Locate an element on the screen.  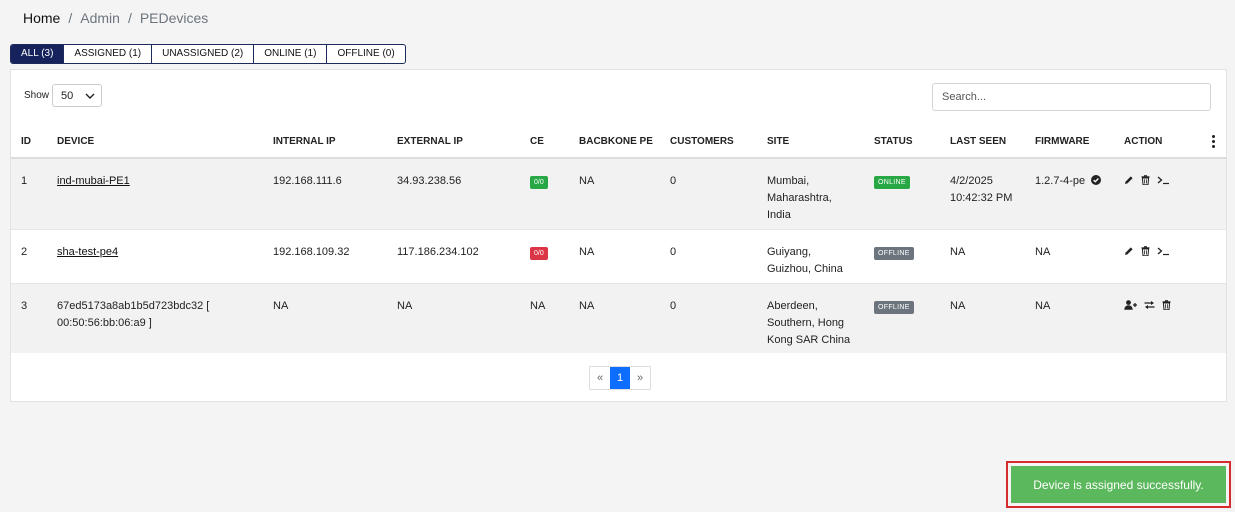
pagination: « 1 » is located at coordinates (620, 378).